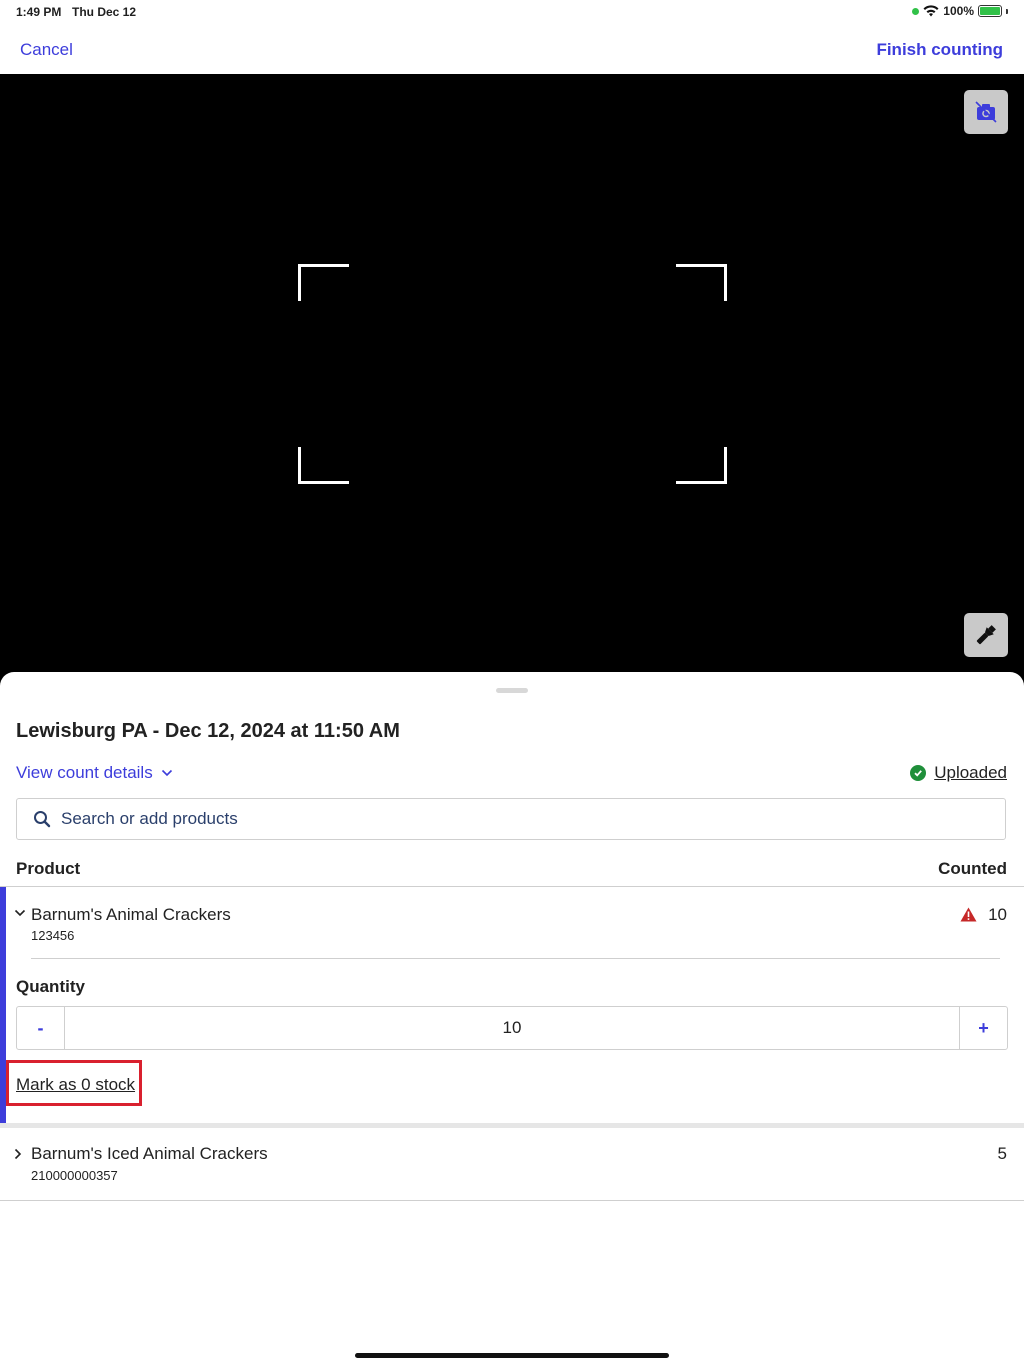 The width and height of the screenshot is (1024, 1366). I want to click on scan-frame-corner-top-left, so click(323, 282).